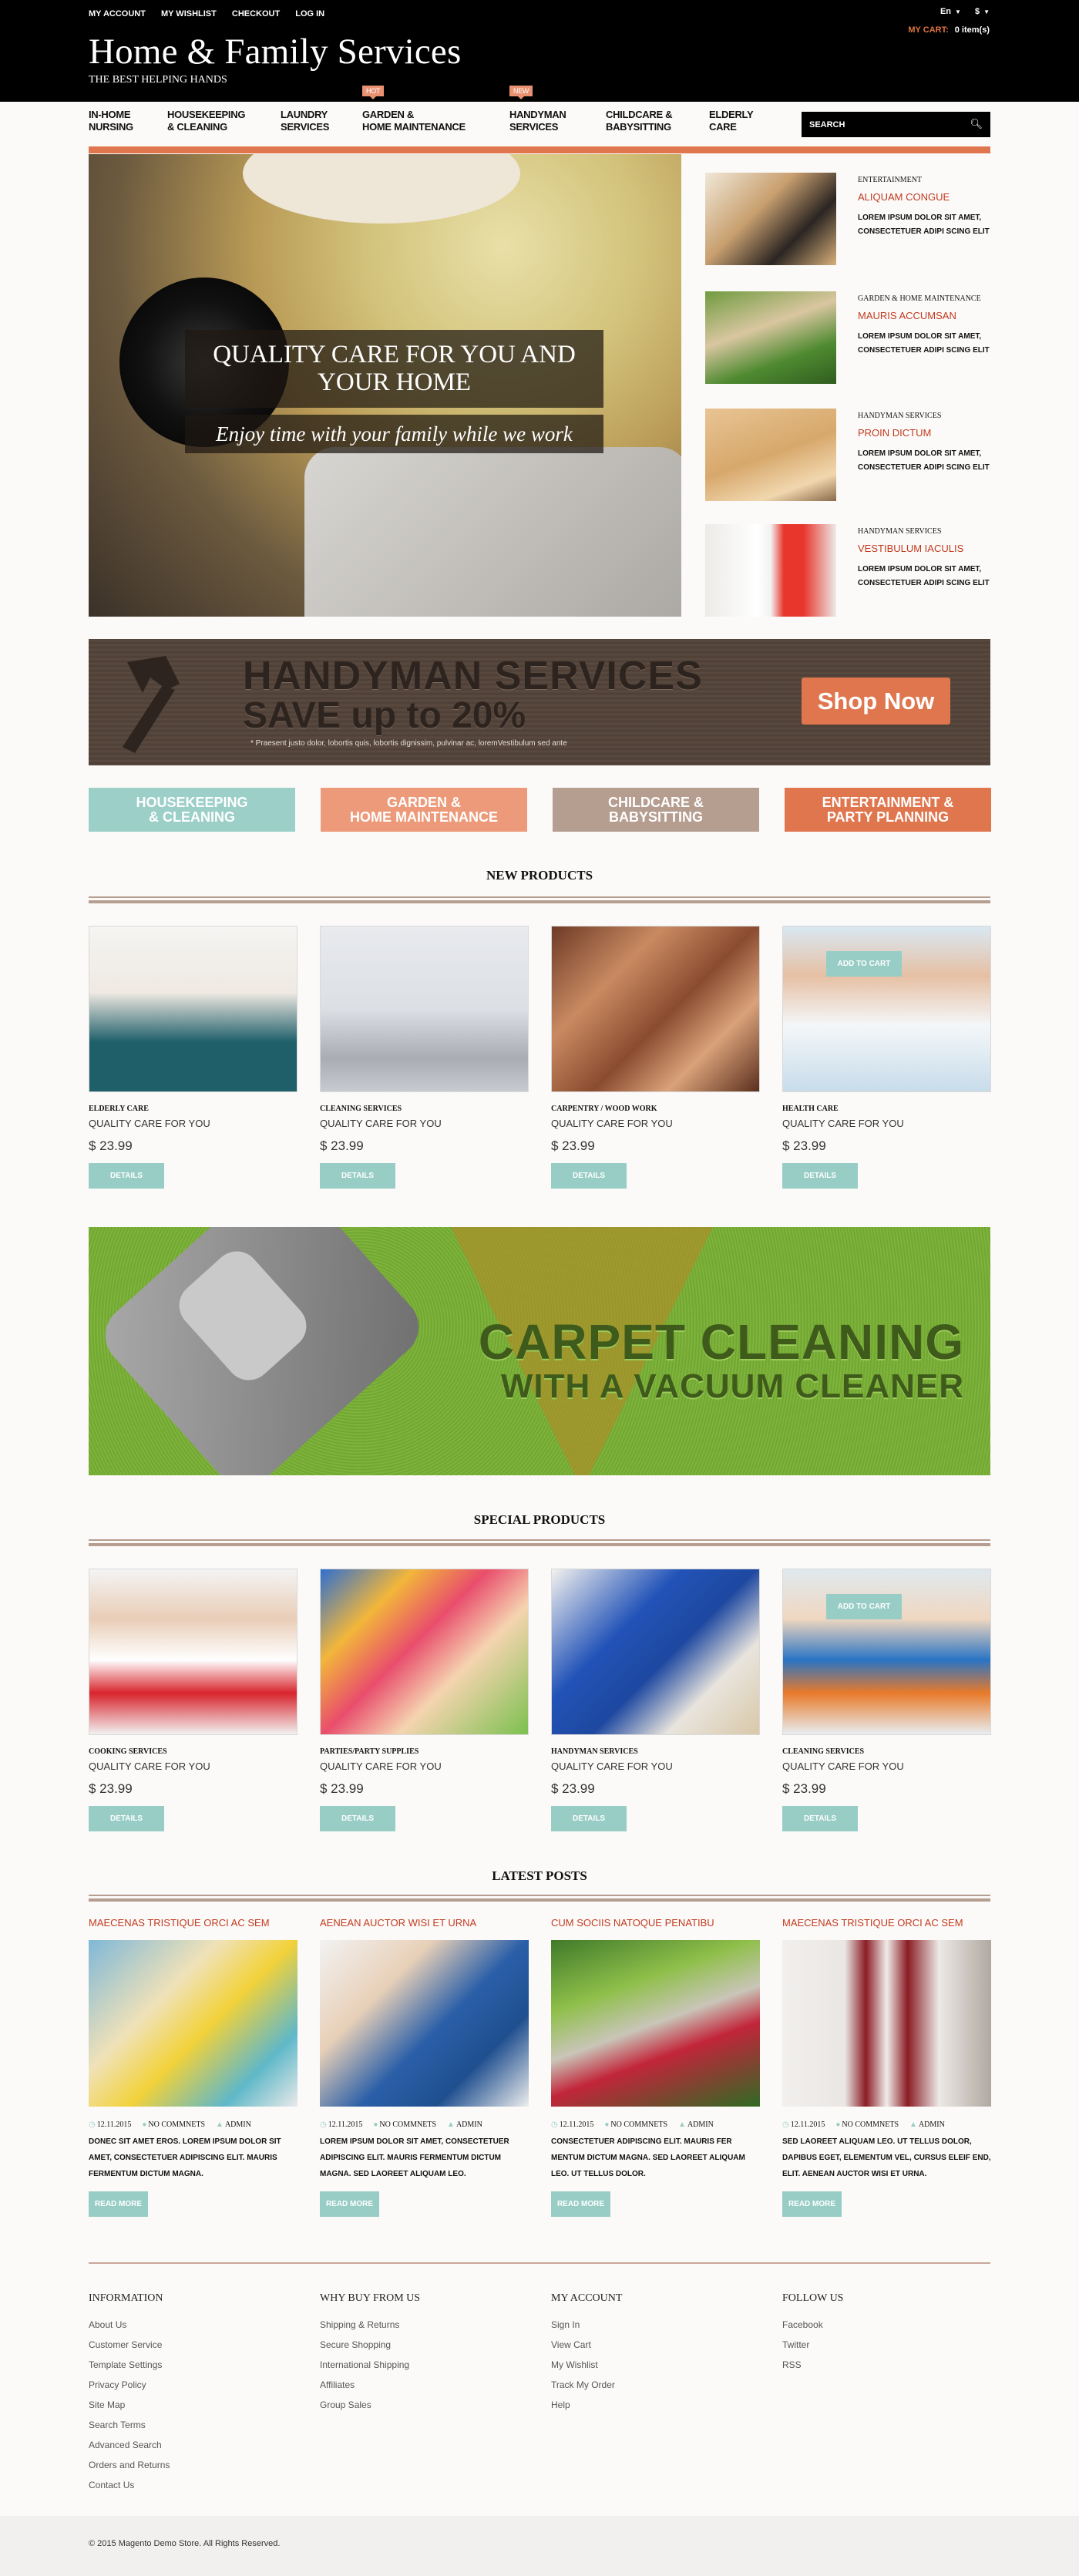  Describe the element at coordinates (435, 2405) in the screenshot. I see `footer-link: Group Sales` at that location.